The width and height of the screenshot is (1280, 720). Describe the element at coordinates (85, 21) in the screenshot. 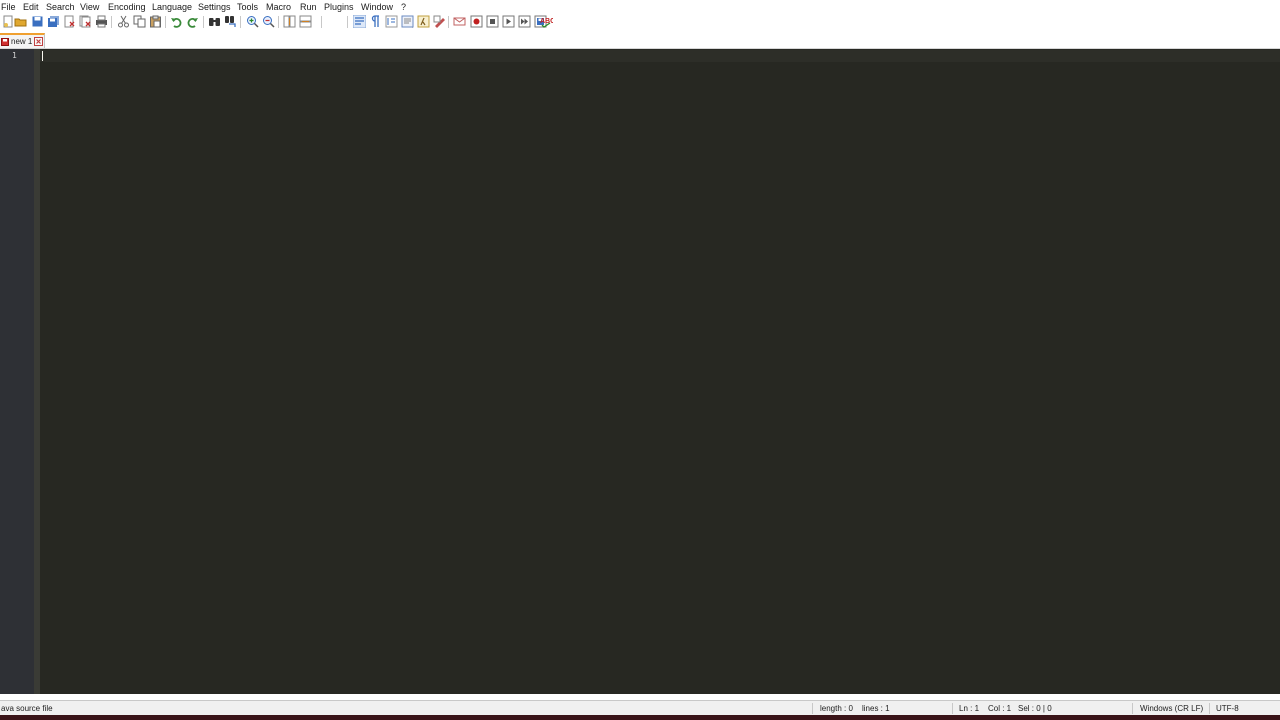

I see `close-all-icon` at that location.